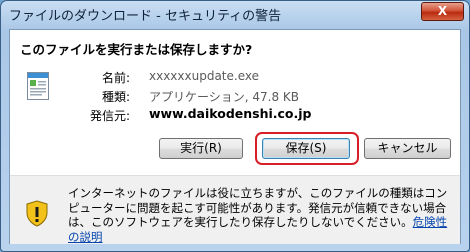 Image resolution: width=470 pixels, height=252 pixels. Describe the element at coordinates (204, 76) in the screenshot. I see `file-name: xxxxxxupdate.exe` at that location.